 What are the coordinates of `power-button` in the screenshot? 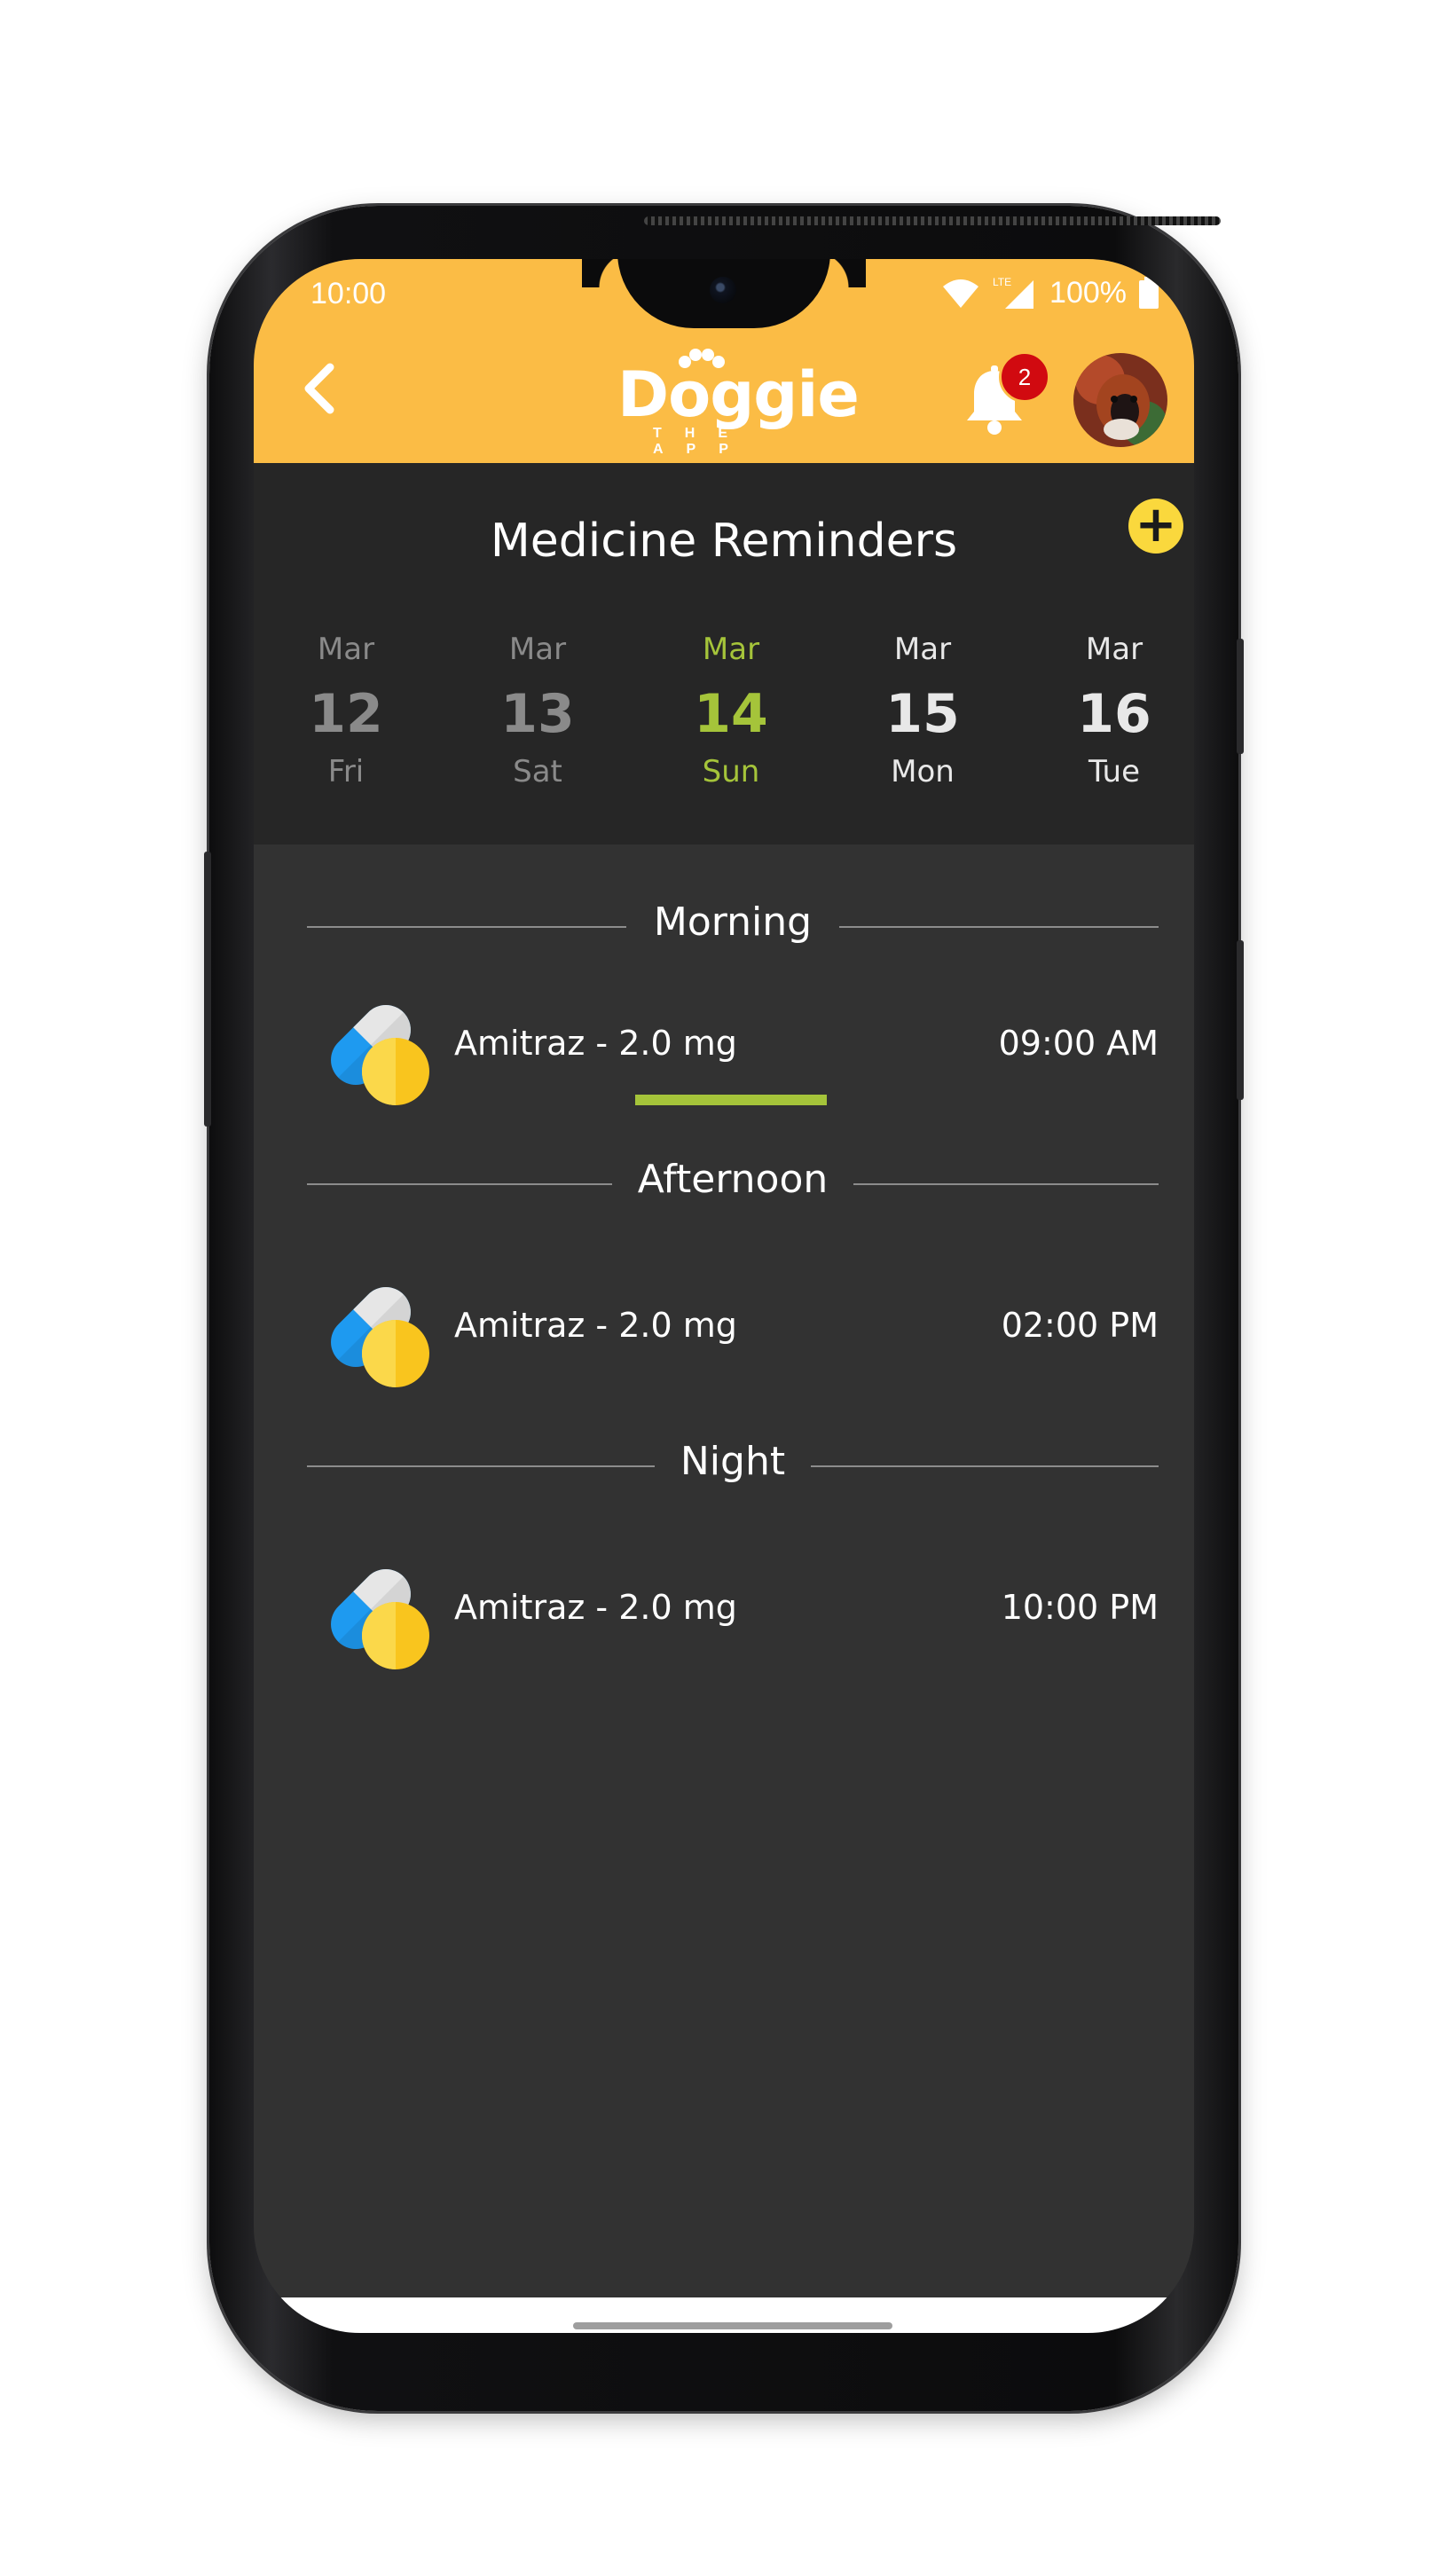 It's located at (1240, 696).